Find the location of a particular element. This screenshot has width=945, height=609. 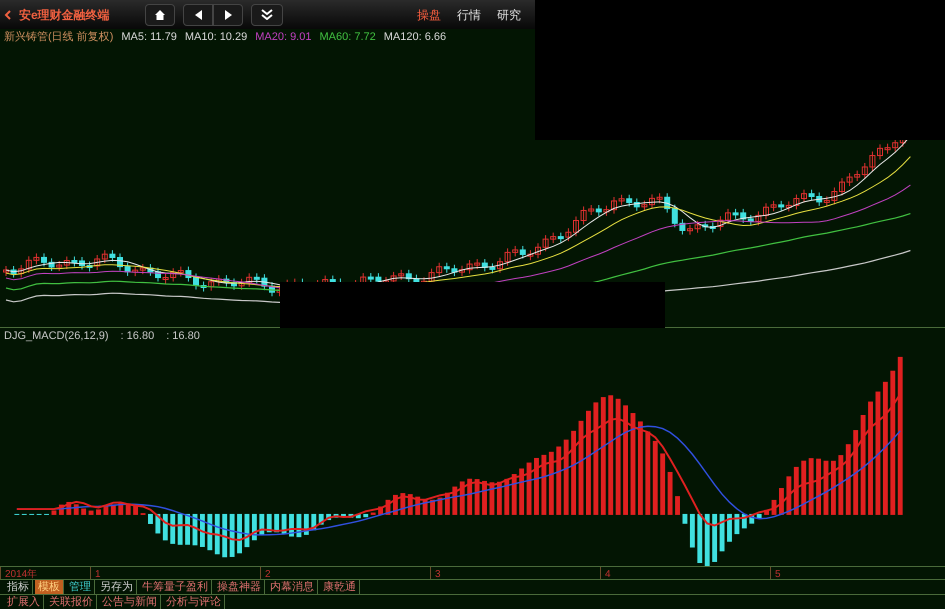

expand-button is located at coordinates (267, 15).